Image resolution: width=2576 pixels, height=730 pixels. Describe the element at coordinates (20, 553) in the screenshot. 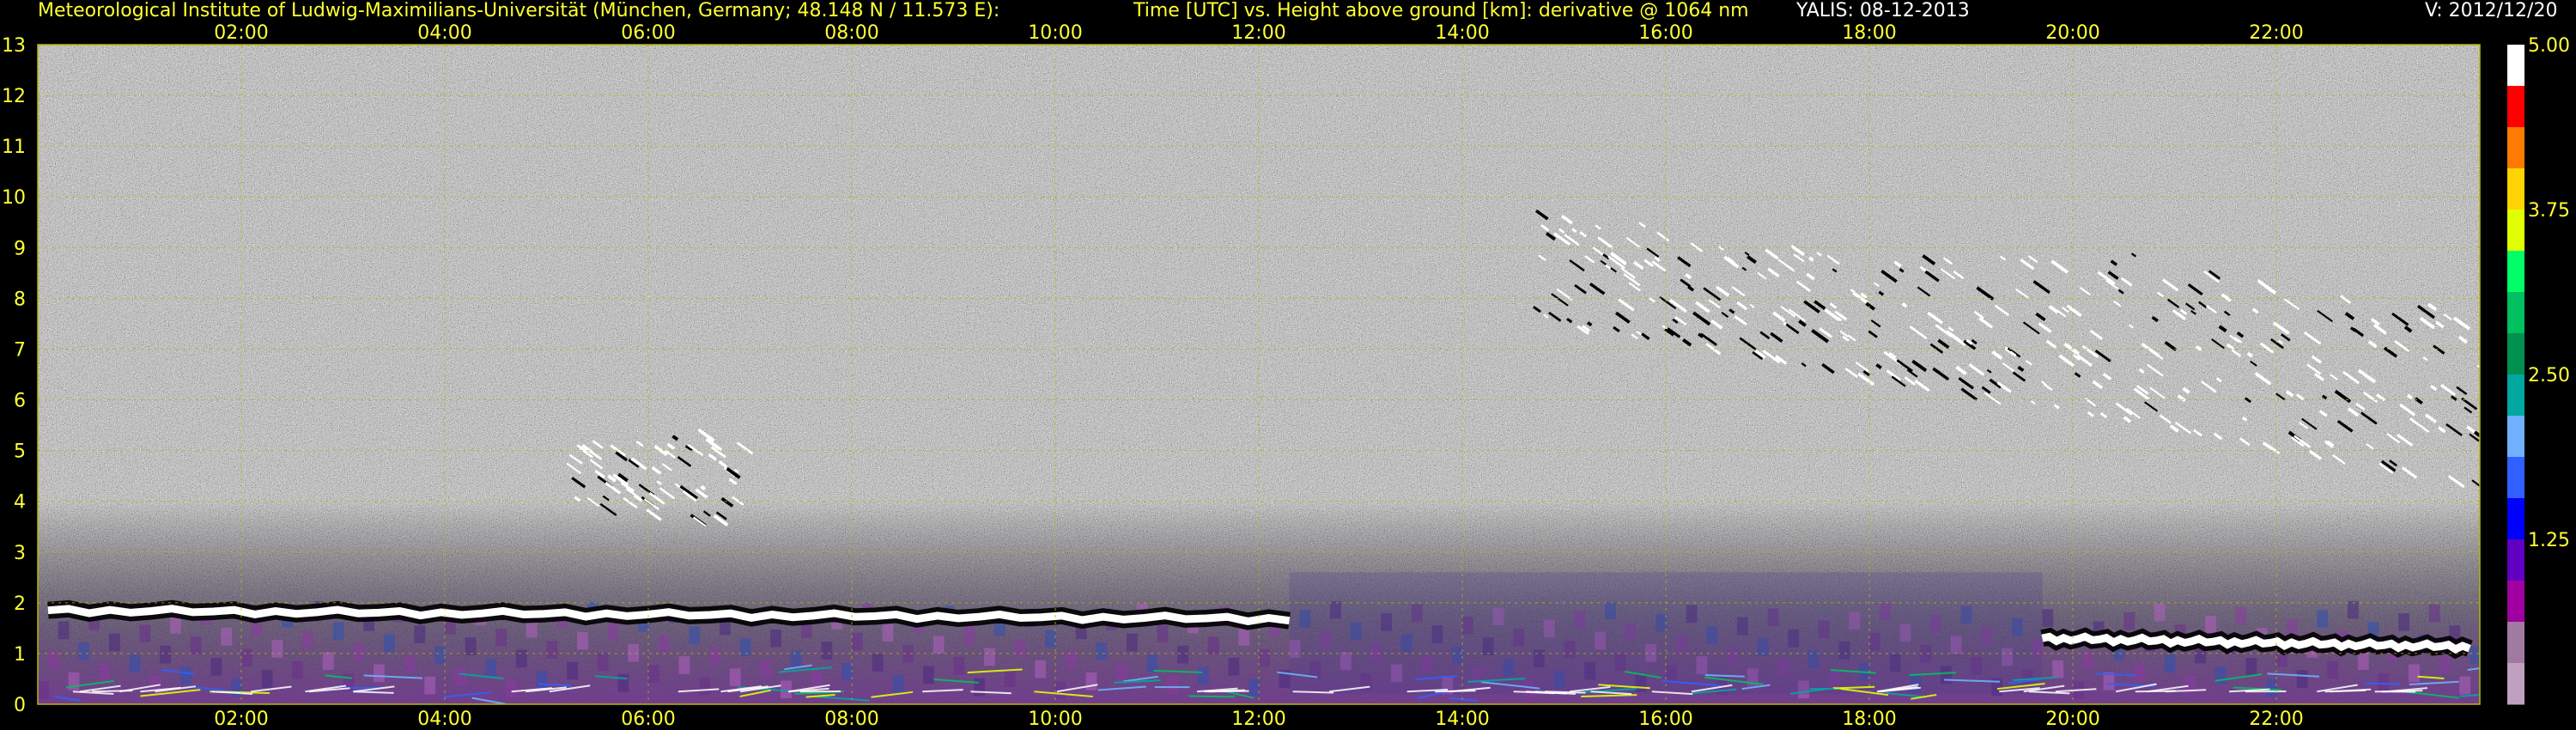

I see `y-tick-label: 3` at that location.